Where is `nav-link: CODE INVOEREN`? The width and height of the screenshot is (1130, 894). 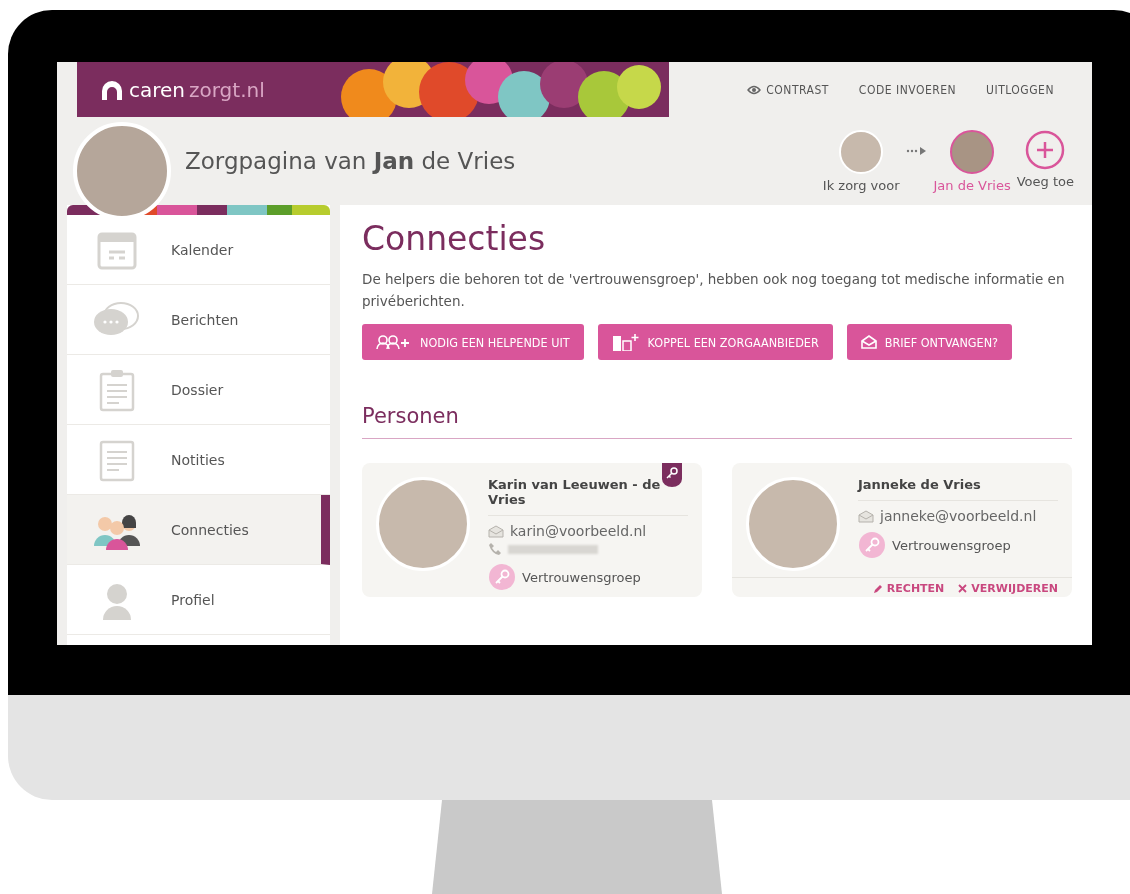 nav-link: CODE INVOEREN is located at coordinates (907, 89).